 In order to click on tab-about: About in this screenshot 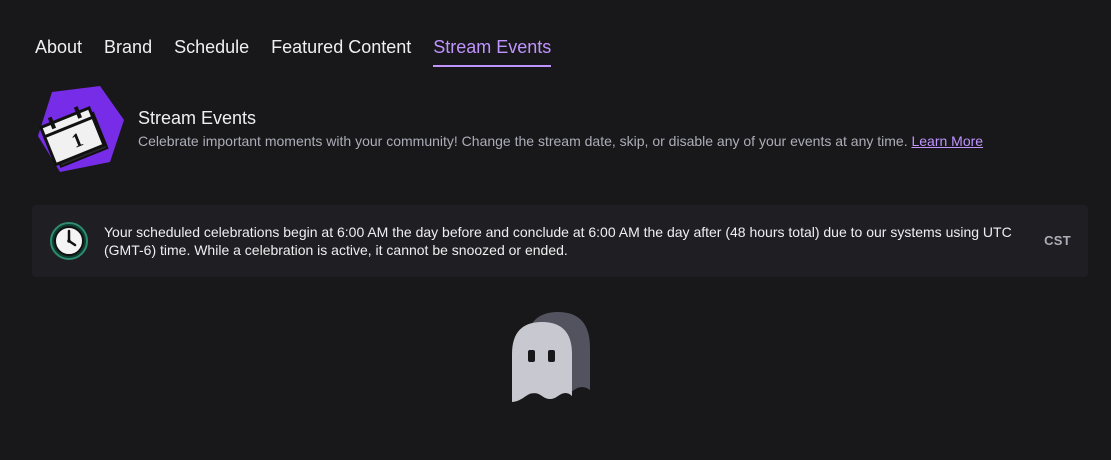, I will do `click(58, 51)`.